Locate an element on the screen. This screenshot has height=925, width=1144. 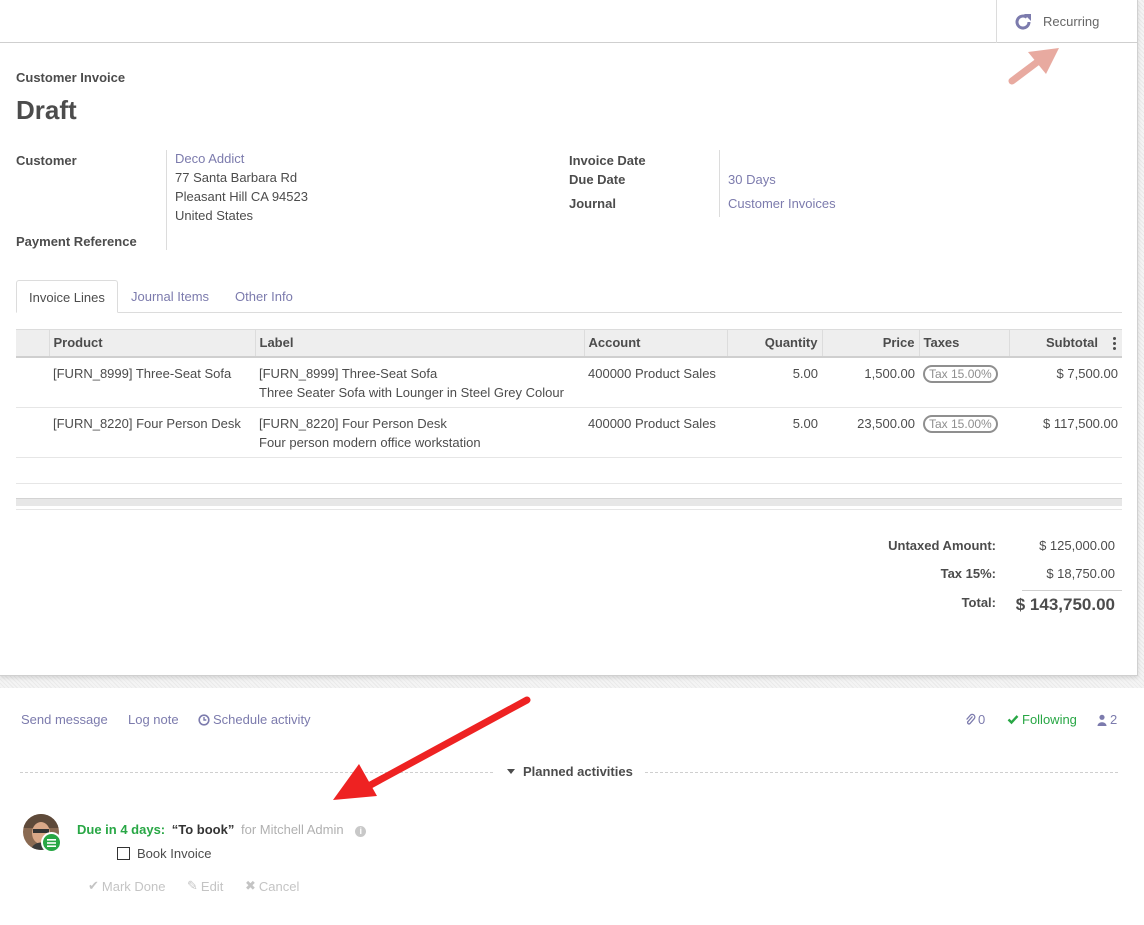
activity-todo: Book Invoice is located at coordinates (164, 853).